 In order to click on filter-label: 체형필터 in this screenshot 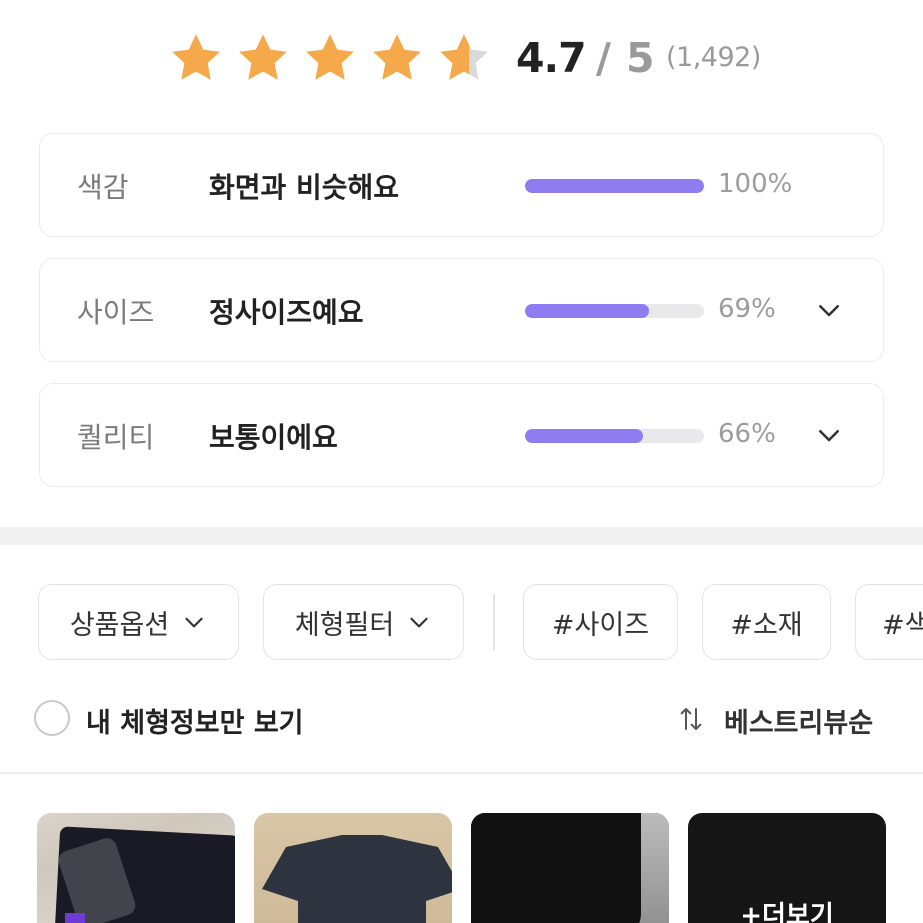, I will do `click(344, 625)`.